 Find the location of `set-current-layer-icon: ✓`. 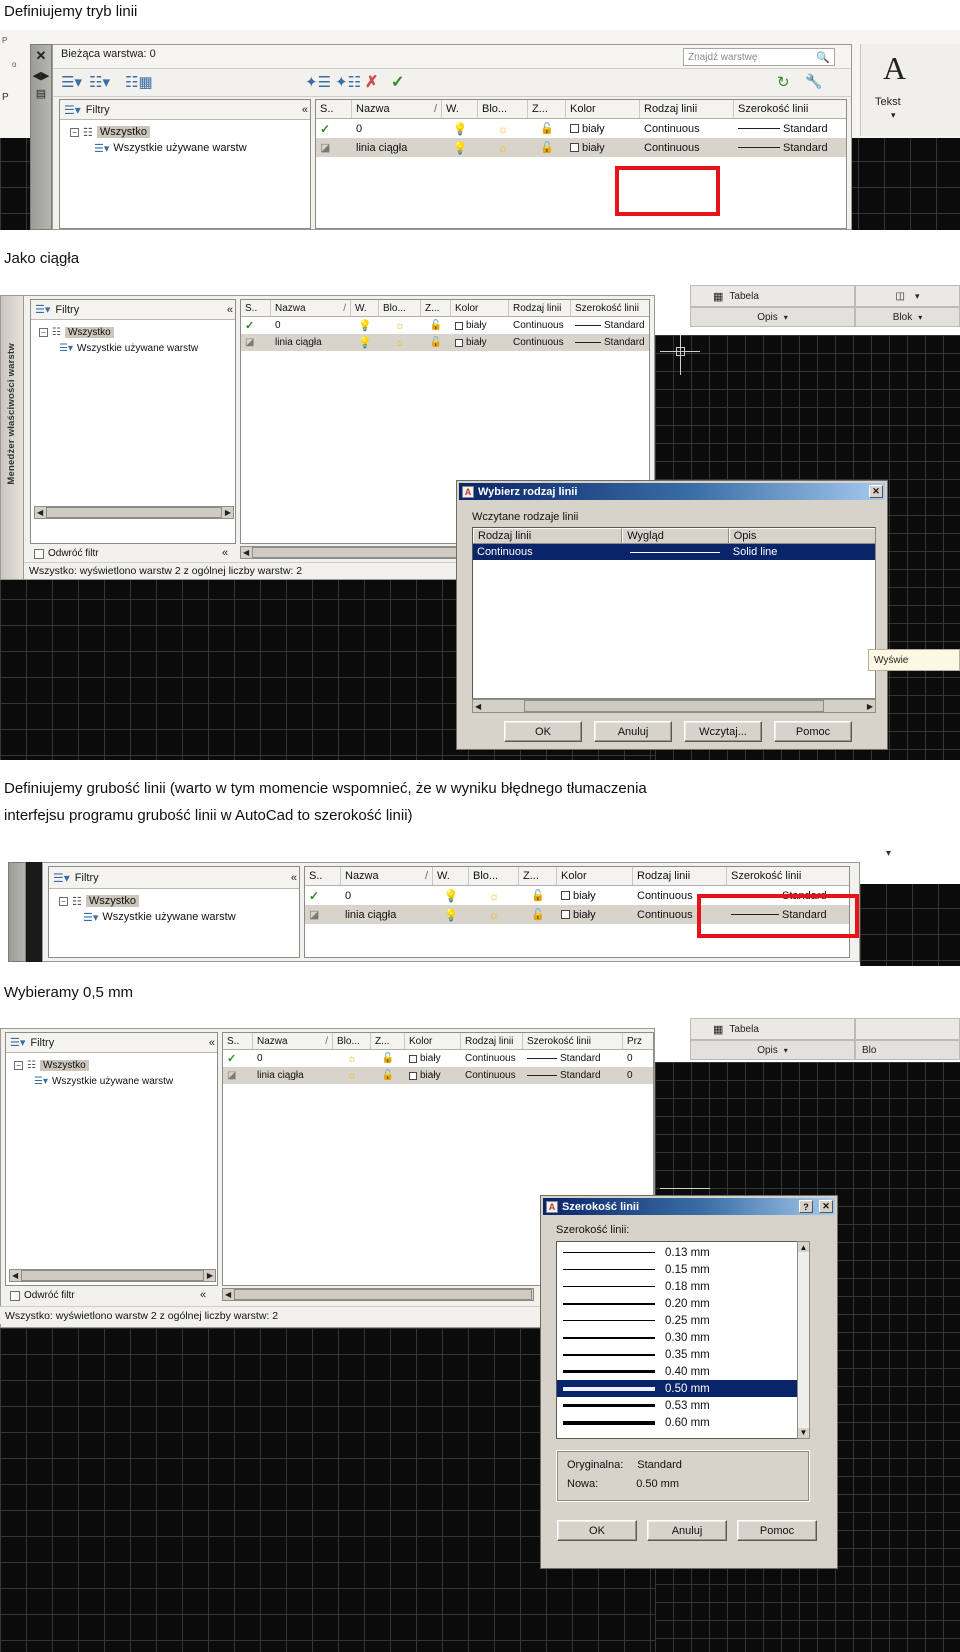

set-current-layer-icon: ✓ is located at coordinates (397, 82).